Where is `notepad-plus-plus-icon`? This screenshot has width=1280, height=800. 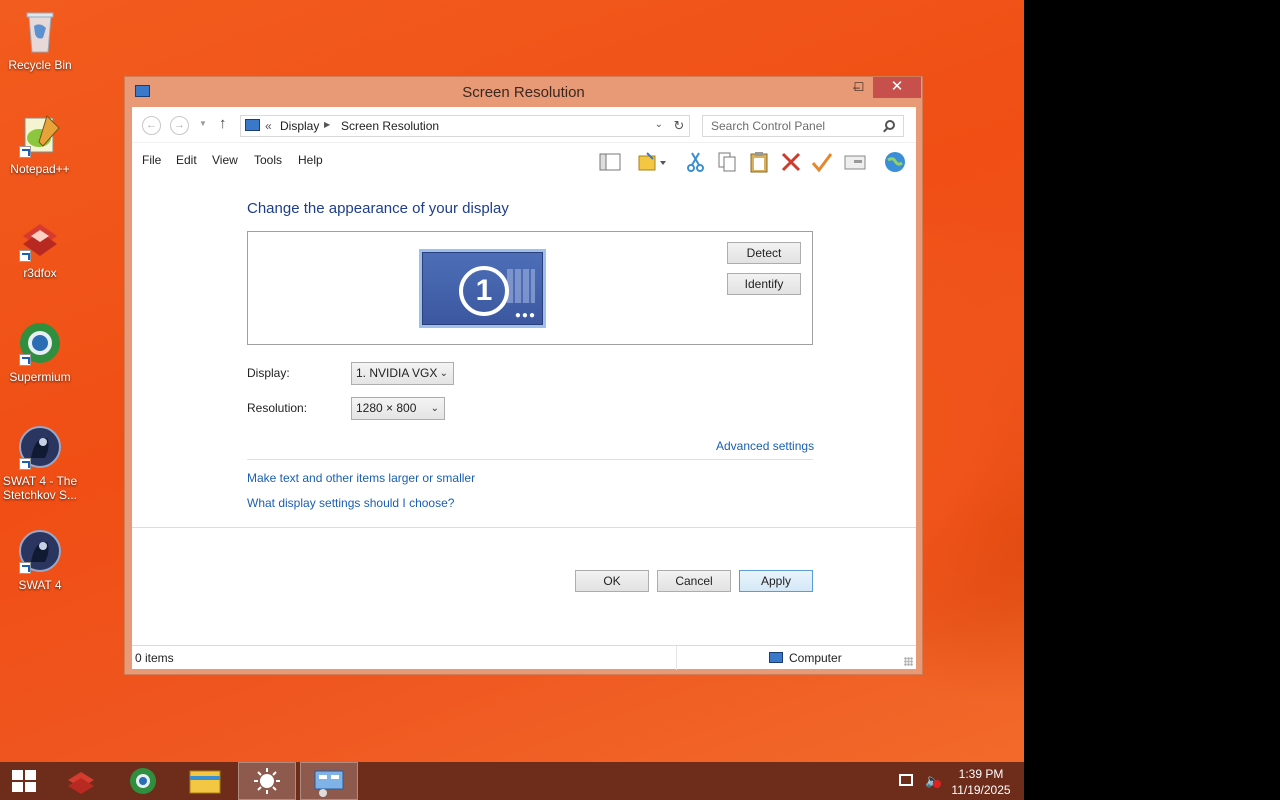
notepad-plus-plus-icon is located at coordinates (40, 135).